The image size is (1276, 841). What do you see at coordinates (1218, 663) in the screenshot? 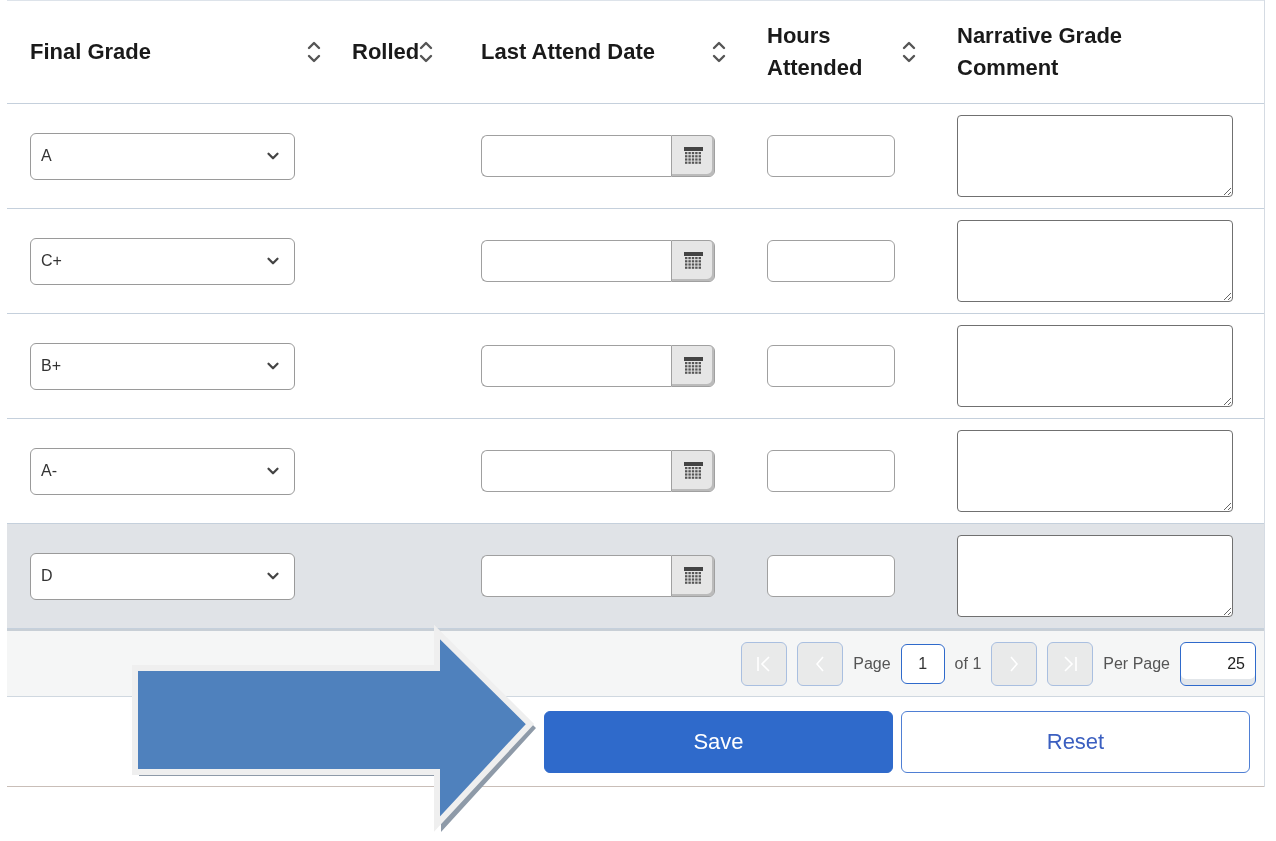
I see `per-page-field: 25` at bounding box center [1218, 663].